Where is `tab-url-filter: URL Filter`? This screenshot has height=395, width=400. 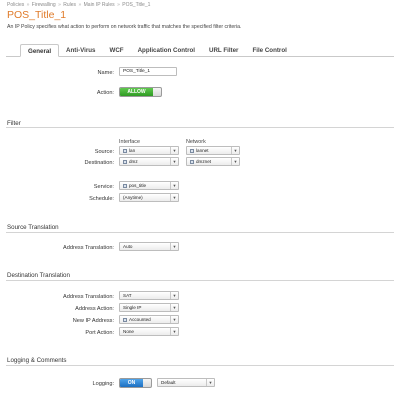 tab-url-filter: URL Filter is located at coordinates (223, 50).